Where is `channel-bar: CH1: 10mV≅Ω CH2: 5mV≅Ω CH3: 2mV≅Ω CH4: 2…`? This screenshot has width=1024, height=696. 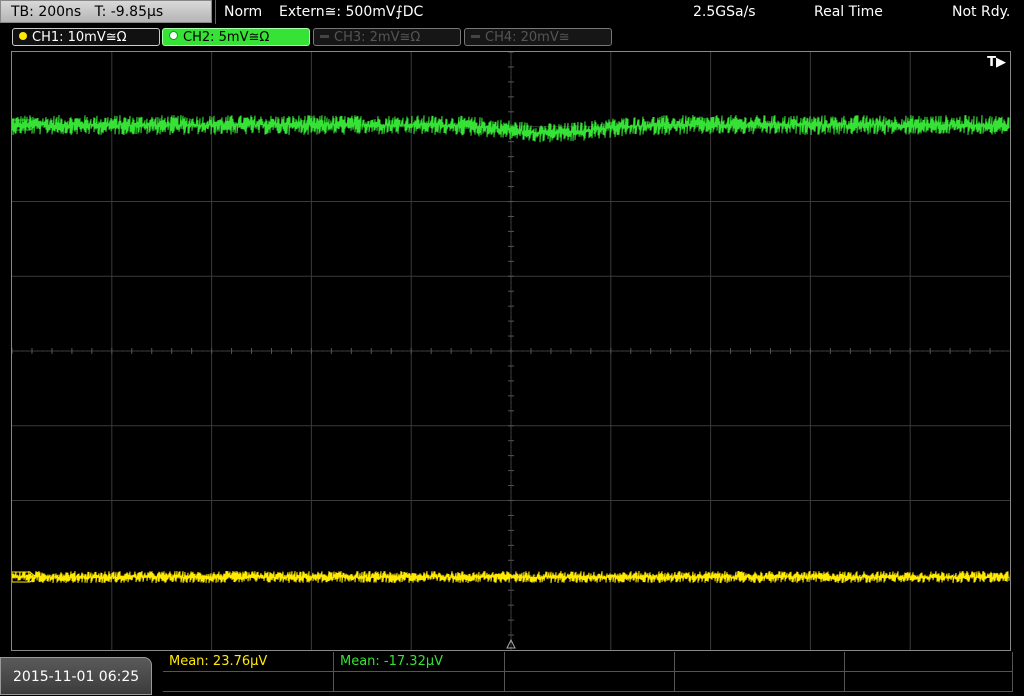
channel-bar: CH1: 10mV≅Ω CH2: 5mV≅Ω CH3: 2mV≅Ω CH4: 2… is located at coordinates (512, 37).